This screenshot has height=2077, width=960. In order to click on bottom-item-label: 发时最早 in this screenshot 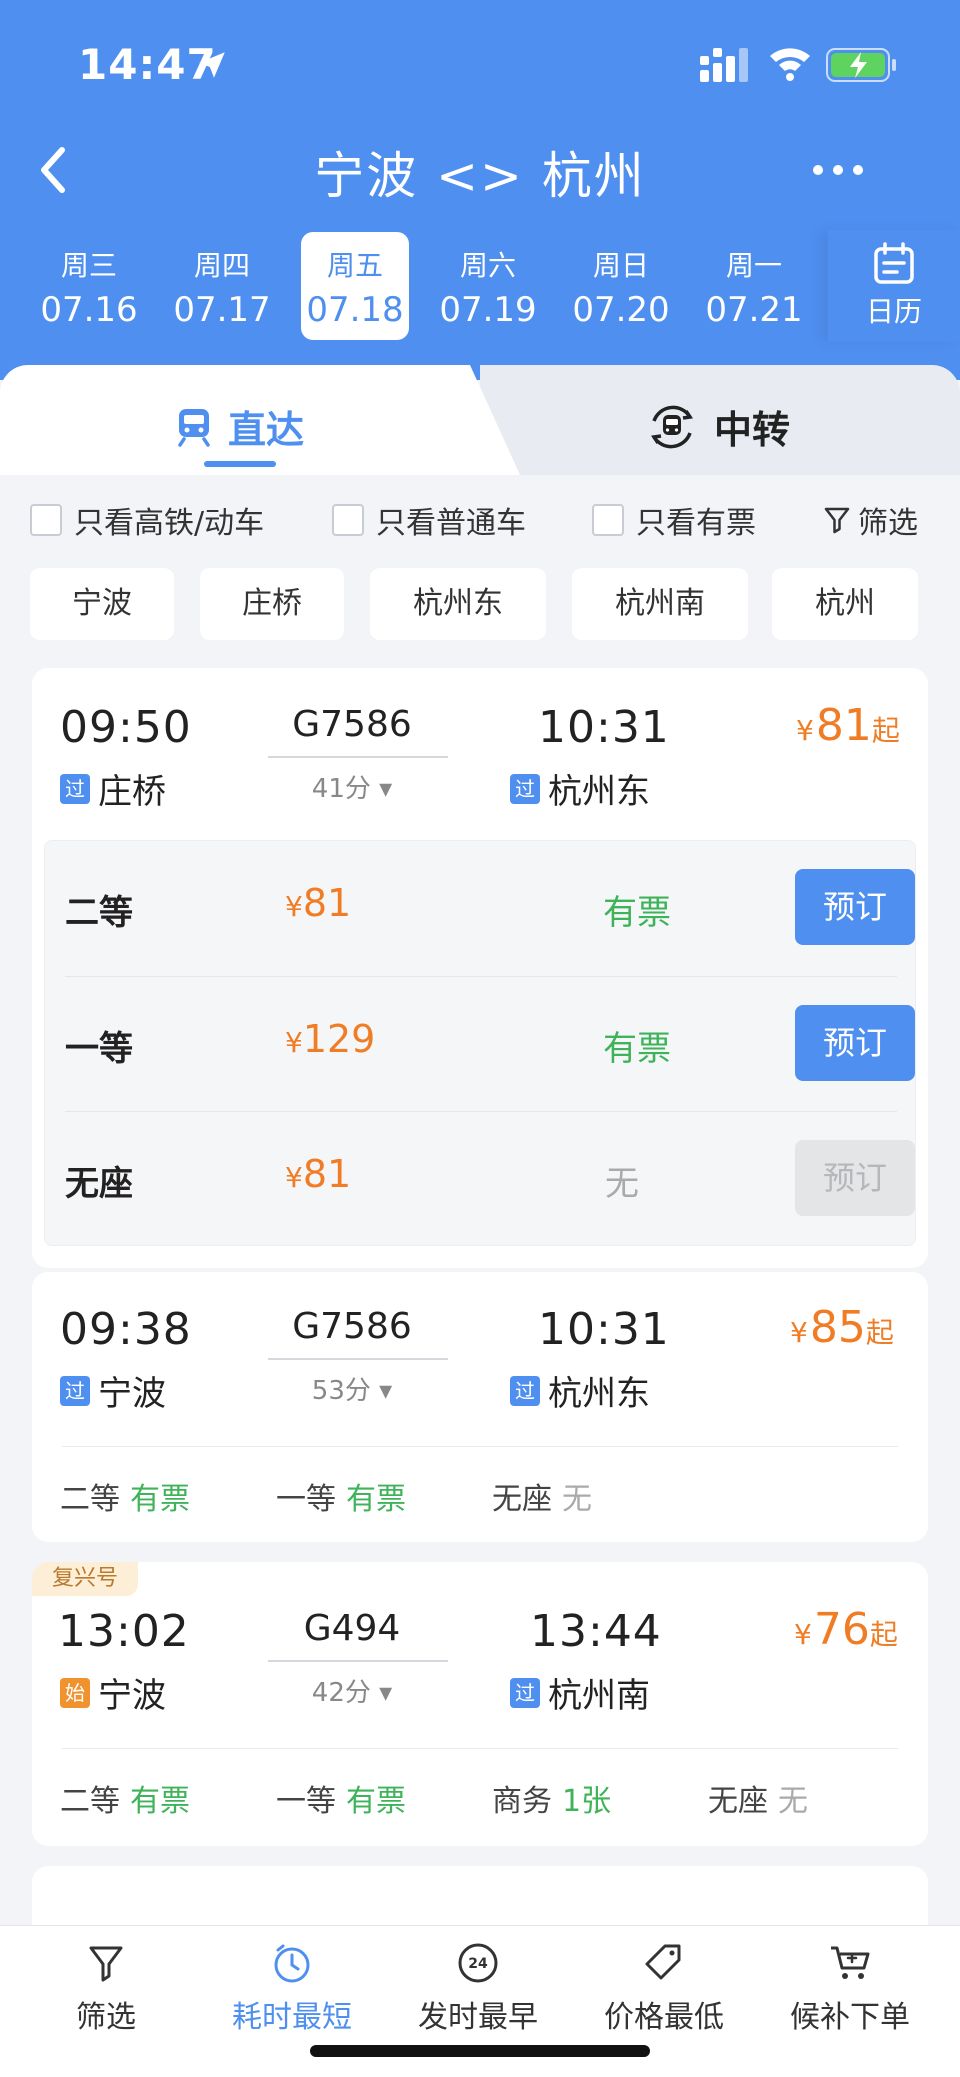, I will do `click(478, 2017)`.